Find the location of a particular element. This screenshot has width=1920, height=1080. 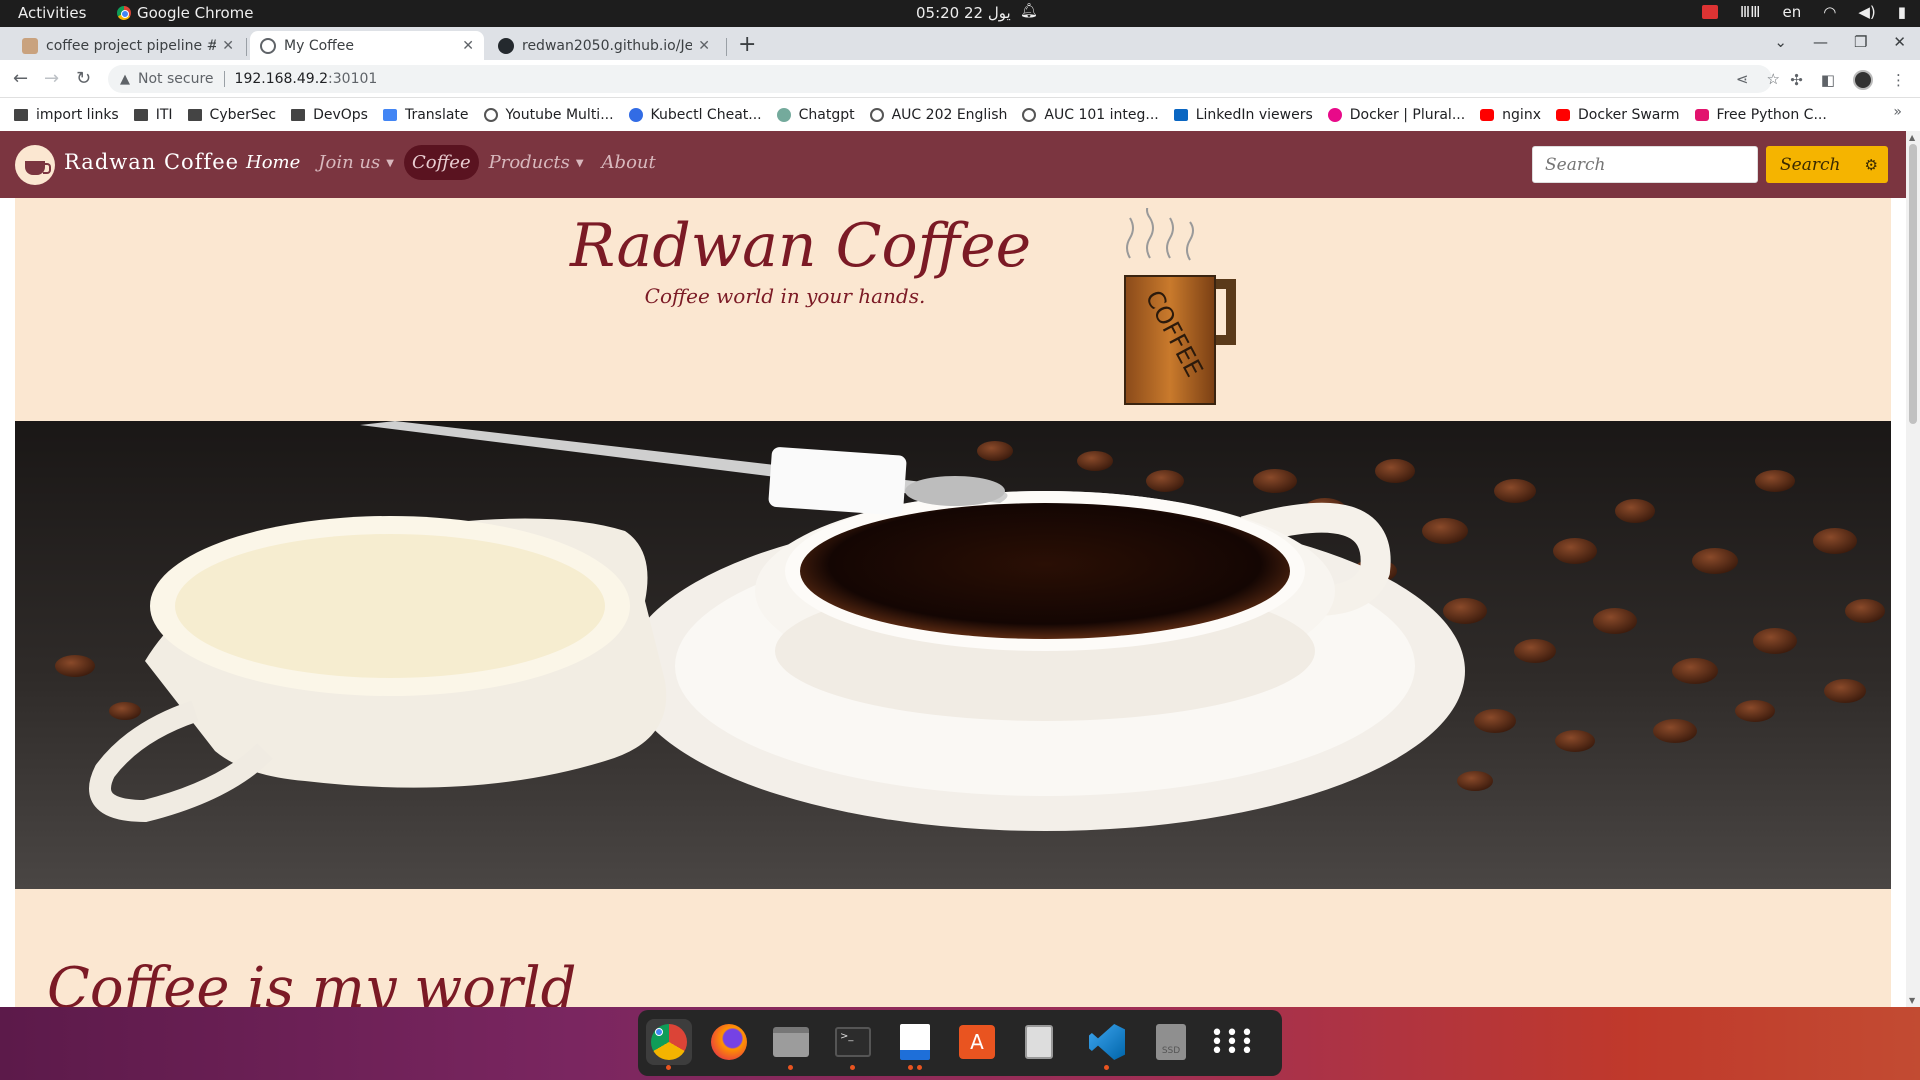

volume-icon: ◀︎) is located at coordinates (1866, 12).